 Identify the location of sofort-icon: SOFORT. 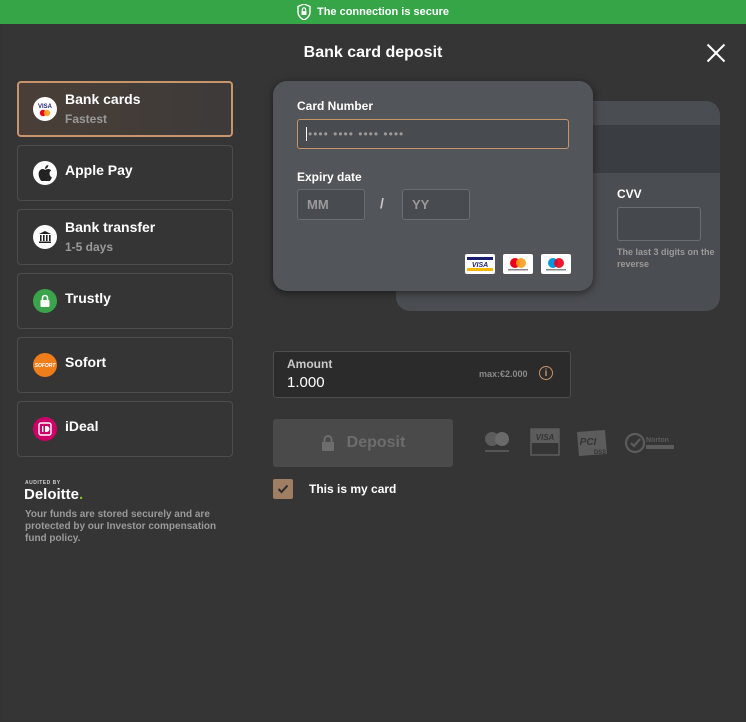
(45, 365).